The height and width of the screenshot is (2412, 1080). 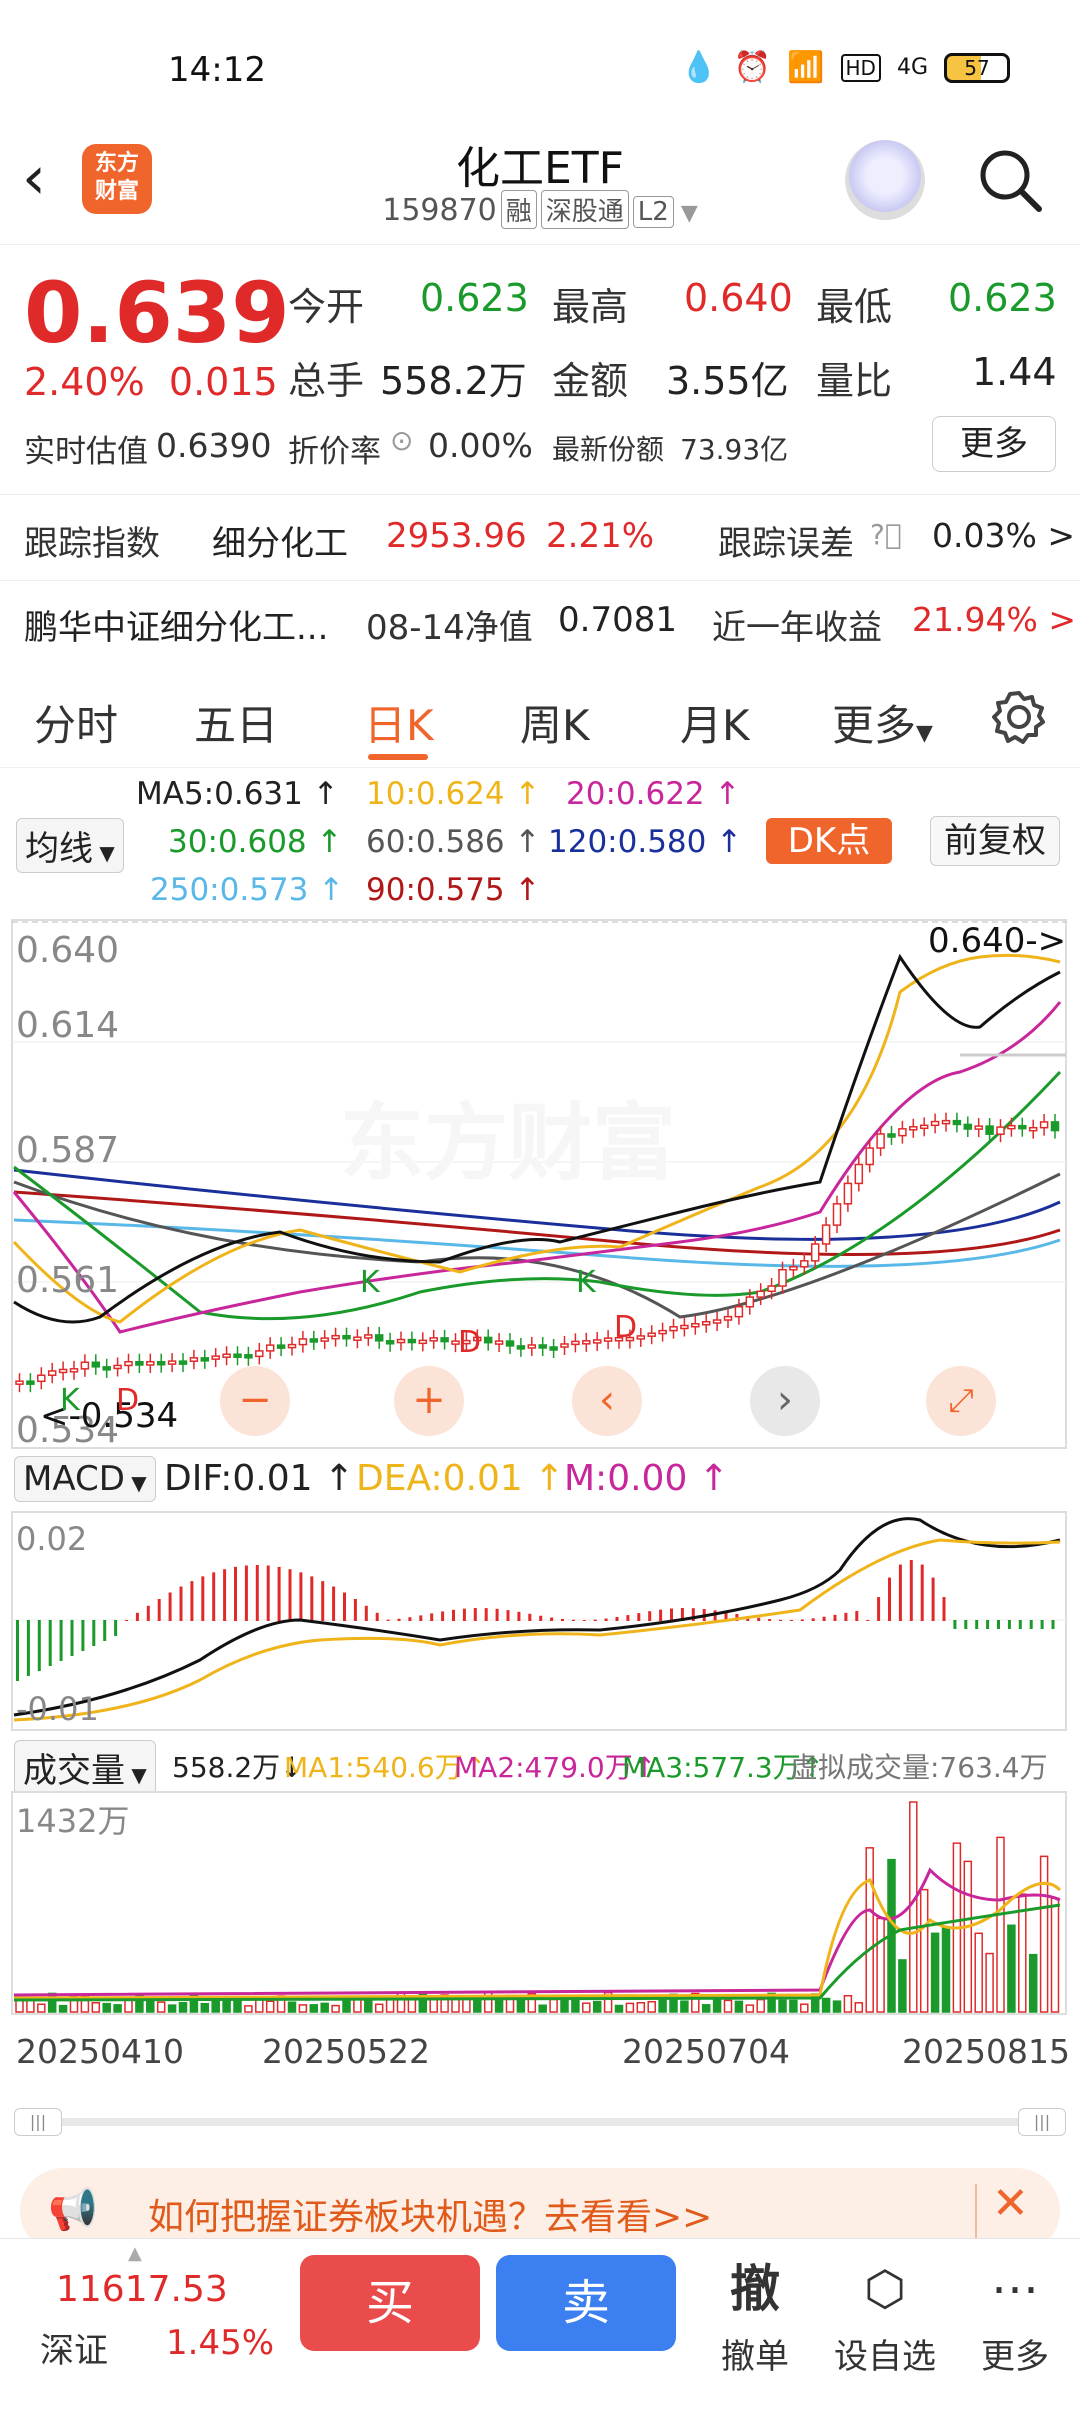 What do you see at coordinates (755, 2318) in the screenshot?
I see `cancel-order-button: 撤 撤单` at bounding box center [755, 2318].